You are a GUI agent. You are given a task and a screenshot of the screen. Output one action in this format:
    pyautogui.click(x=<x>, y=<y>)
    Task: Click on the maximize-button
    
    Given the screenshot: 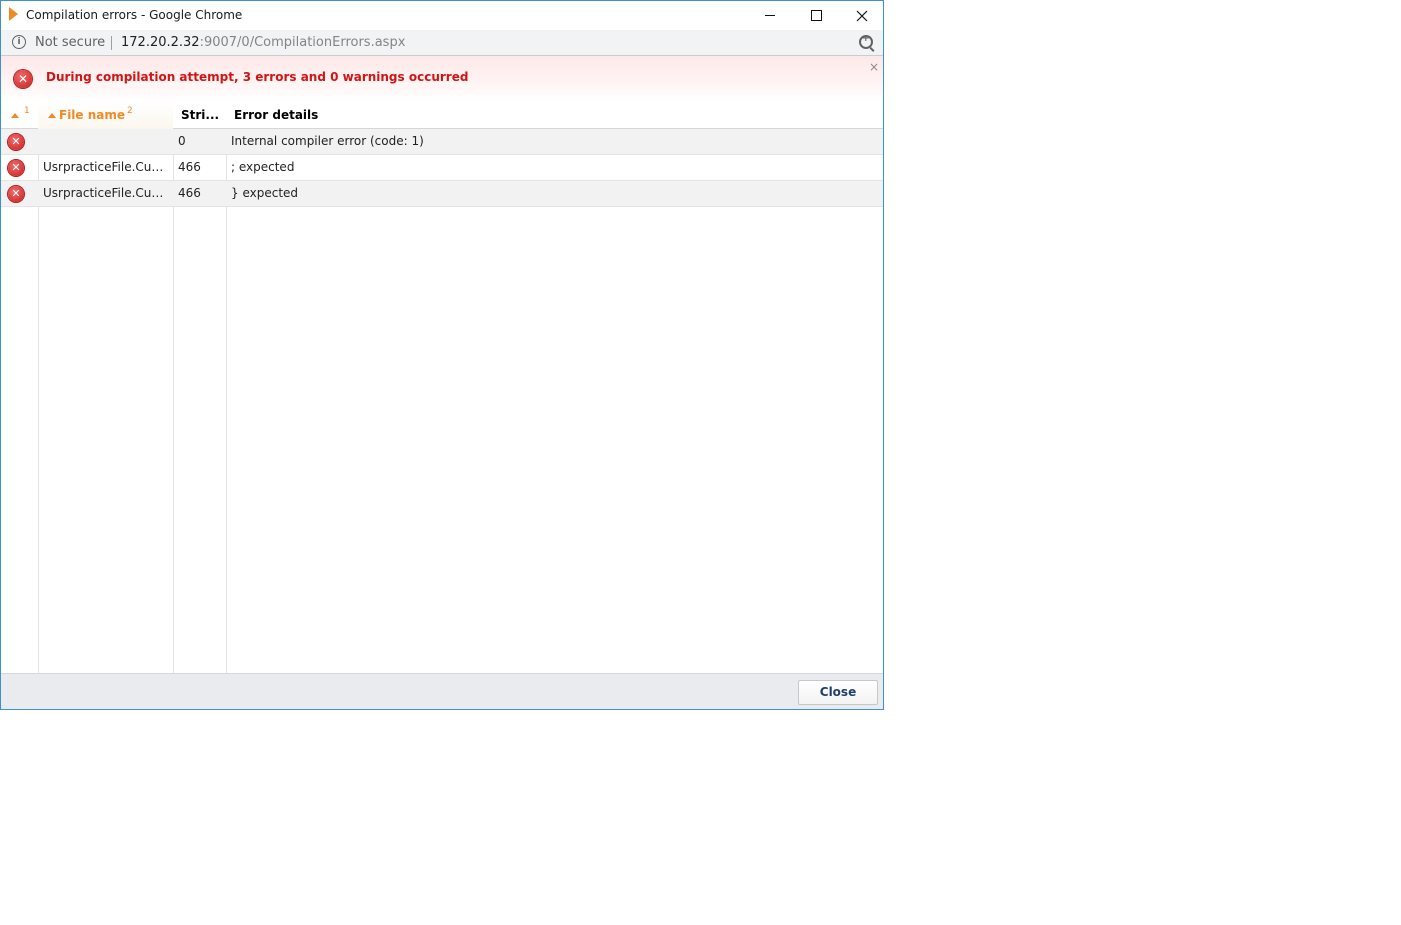 What is the action you would take?
    pyautogui.click(x=816, y=15)
    